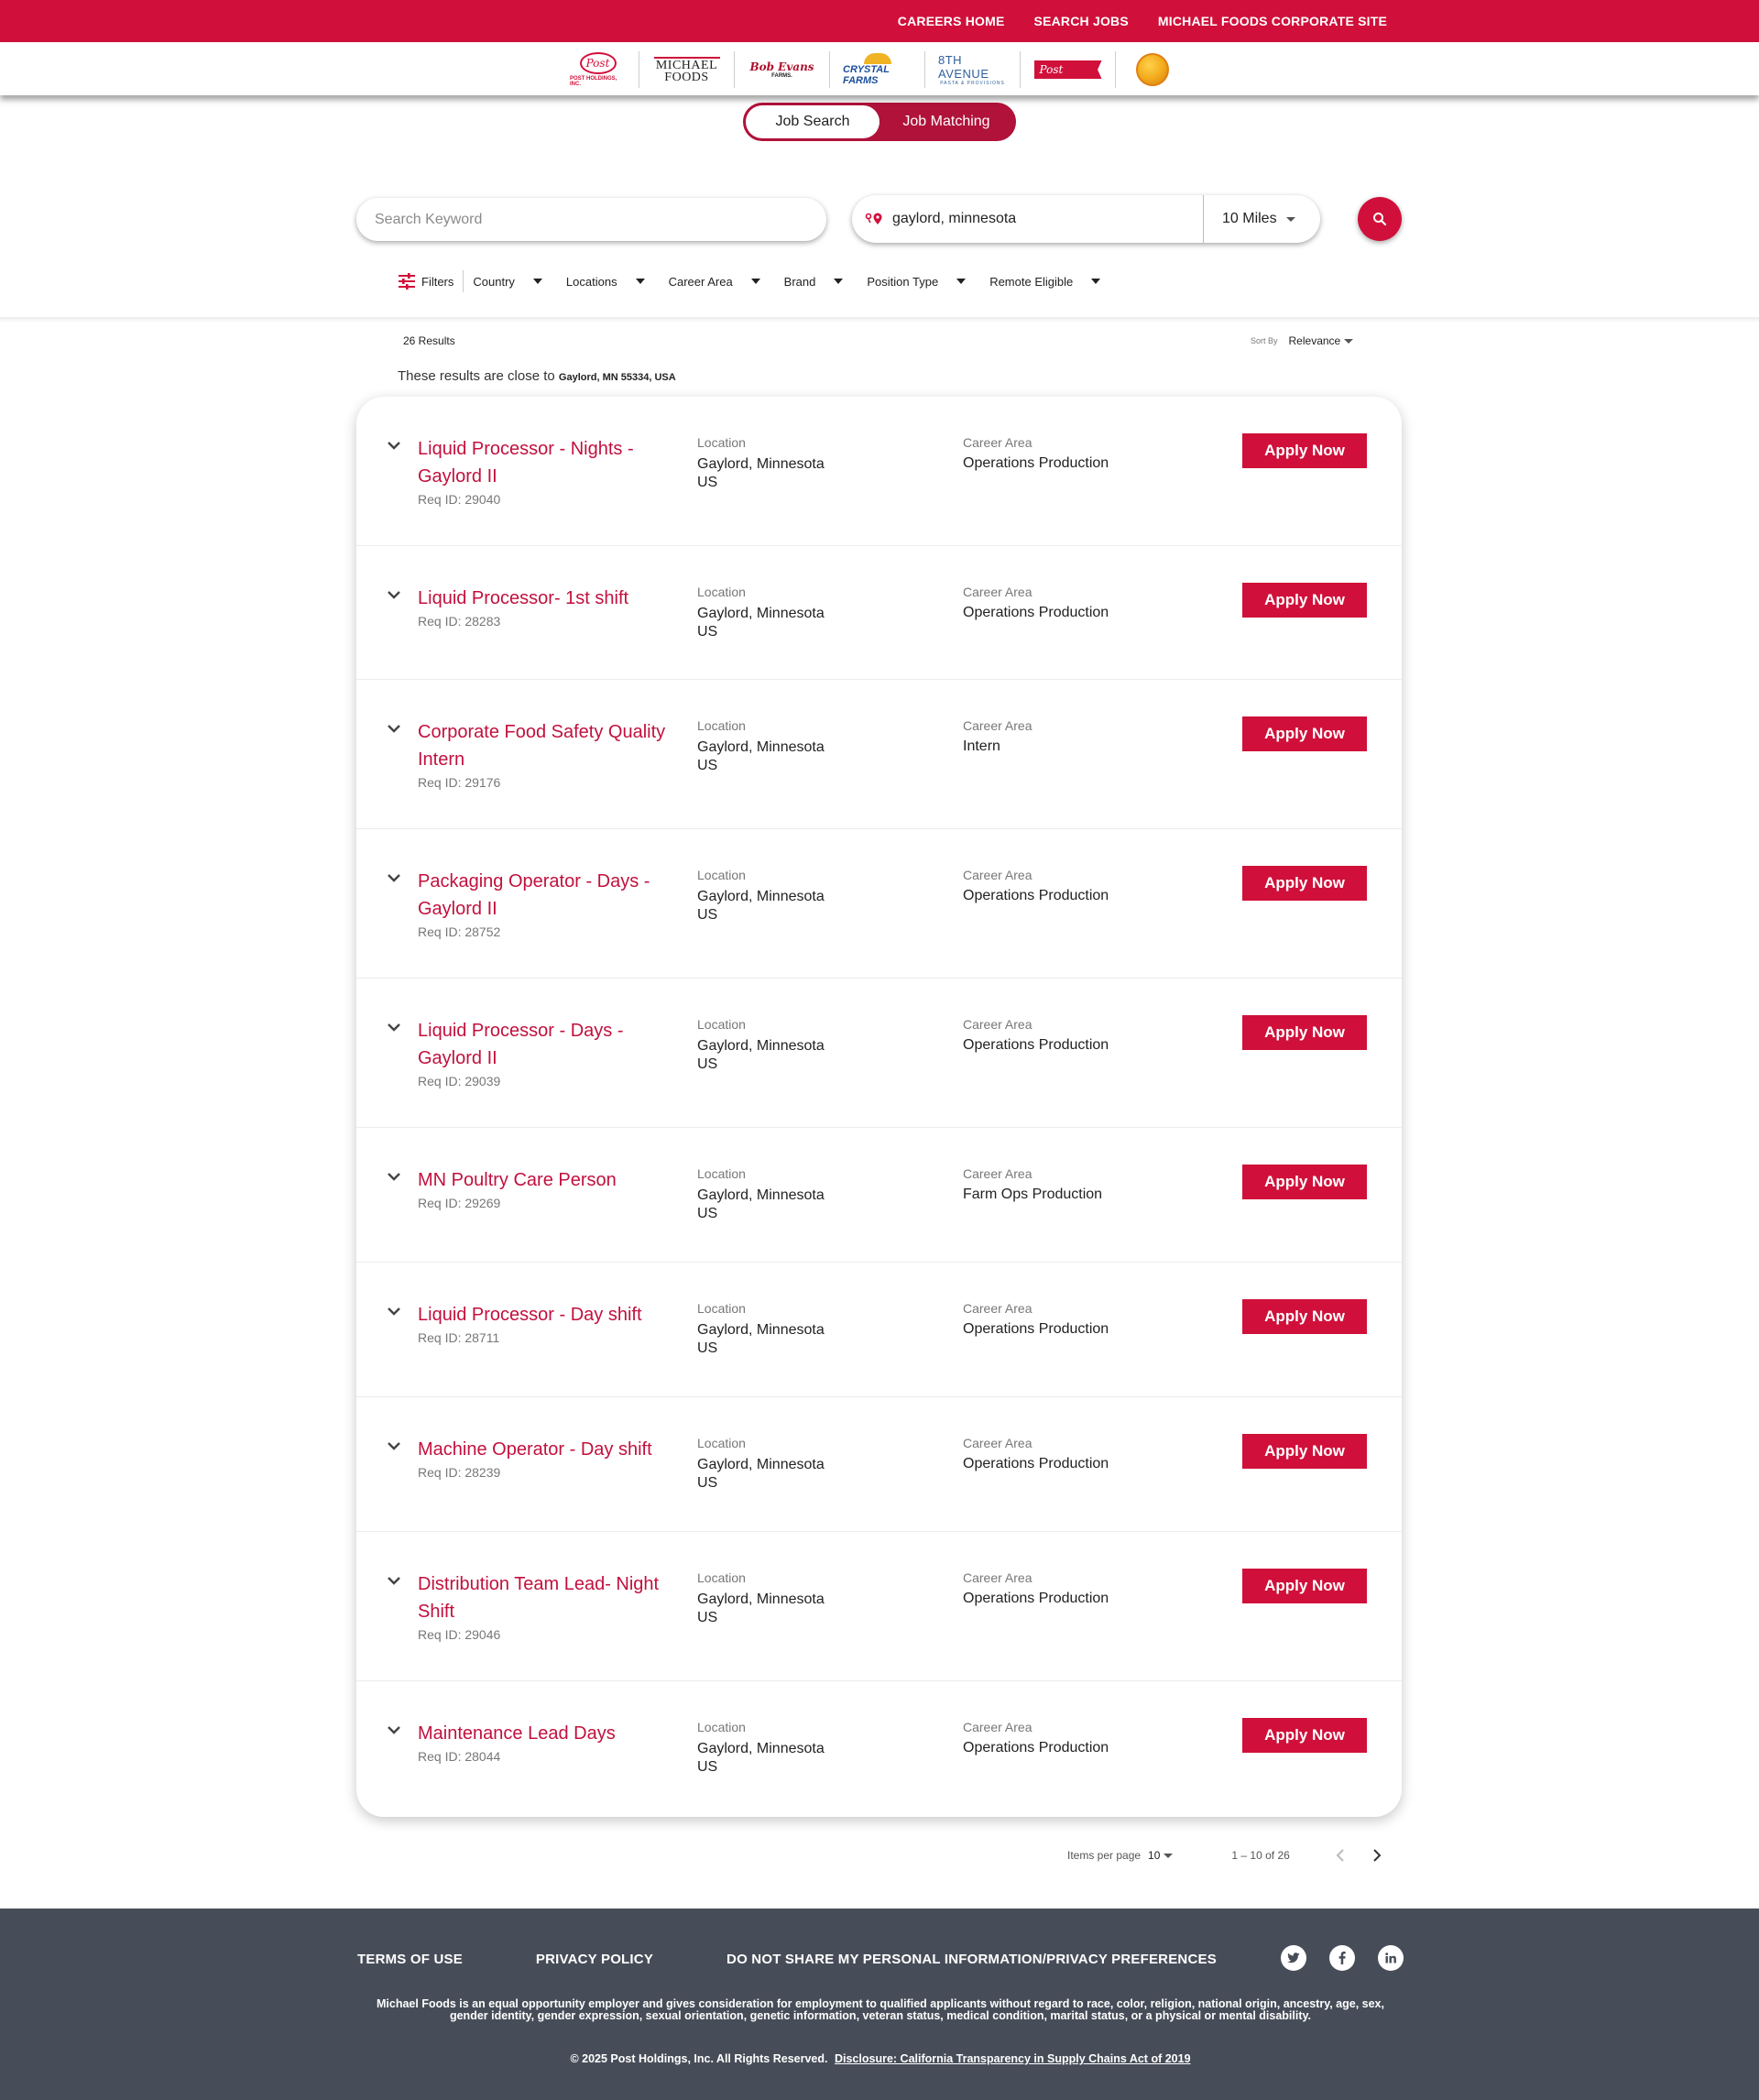 The height and width of the screenshot is (2100, 1759). I want to click on job-title-link: Liquid Processor - Nights - Gaylord II, so click(548, 462).